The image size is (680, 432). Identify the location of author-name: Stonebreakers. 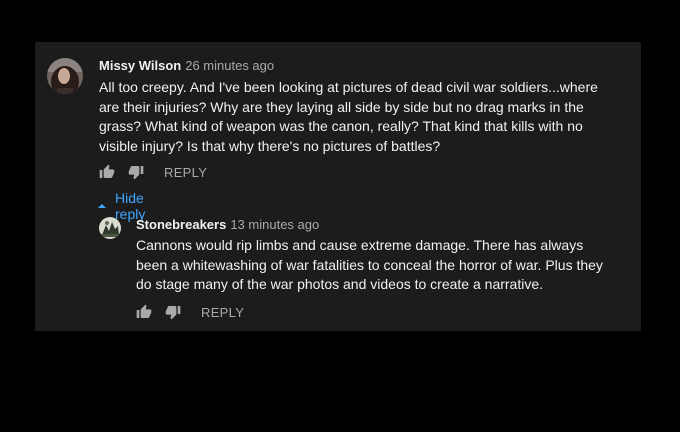
(181, 224).